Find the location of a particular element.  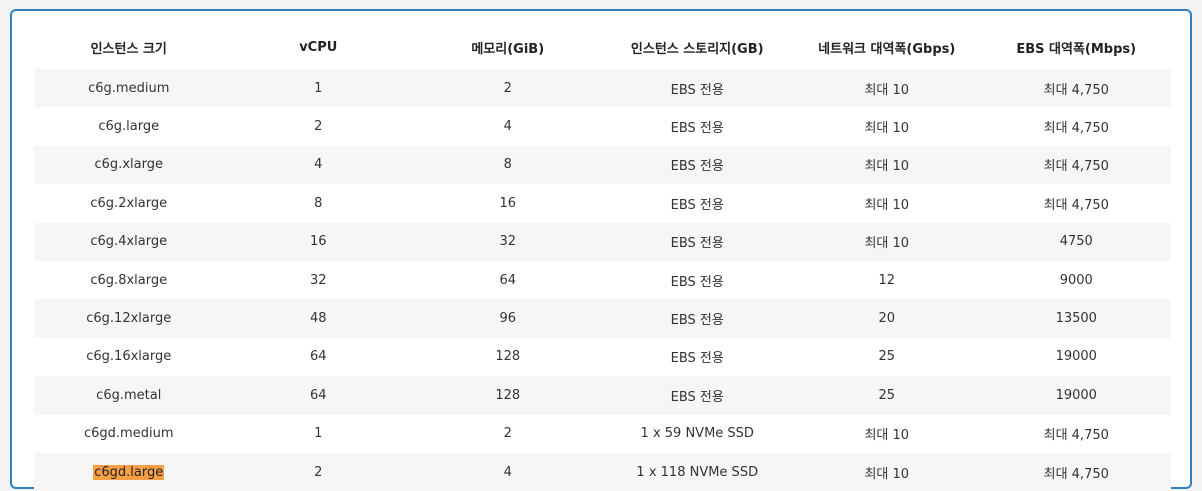

table-row: c6g.2xlarge 8 16 EBS 전용 최대 10 최대 4,750 is located at coordinates (602, 203).